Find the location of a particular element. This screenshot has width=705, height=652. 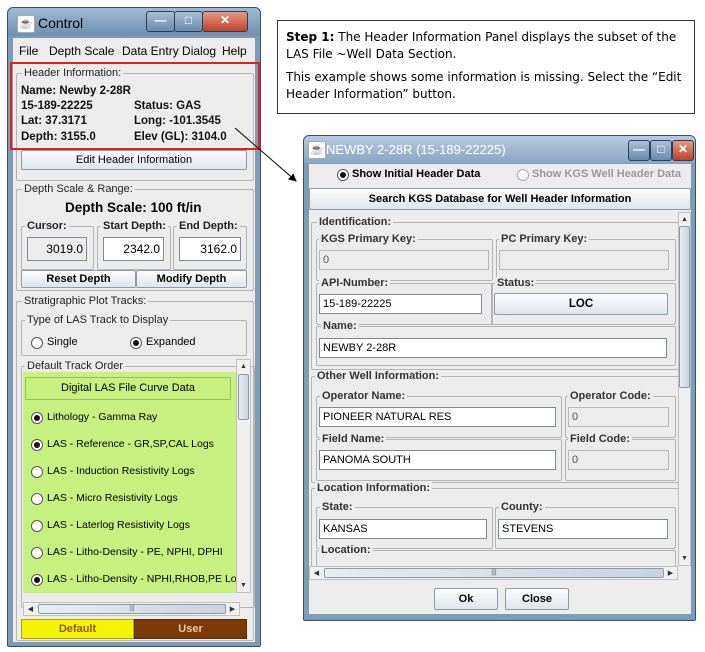

kgs-key-label: KGS Primary Key: is located at coordinates (368, 239).